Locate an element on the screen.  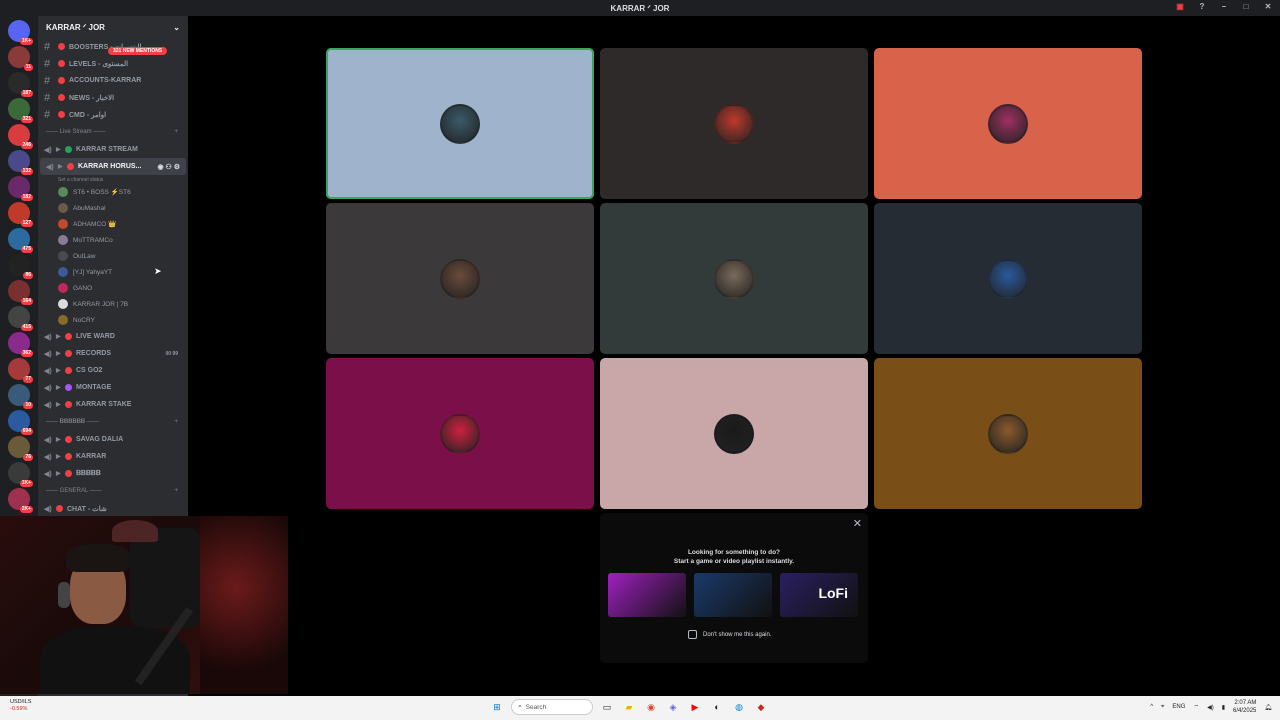
server-icon: 2K+ is located at coordinates (20, 500).